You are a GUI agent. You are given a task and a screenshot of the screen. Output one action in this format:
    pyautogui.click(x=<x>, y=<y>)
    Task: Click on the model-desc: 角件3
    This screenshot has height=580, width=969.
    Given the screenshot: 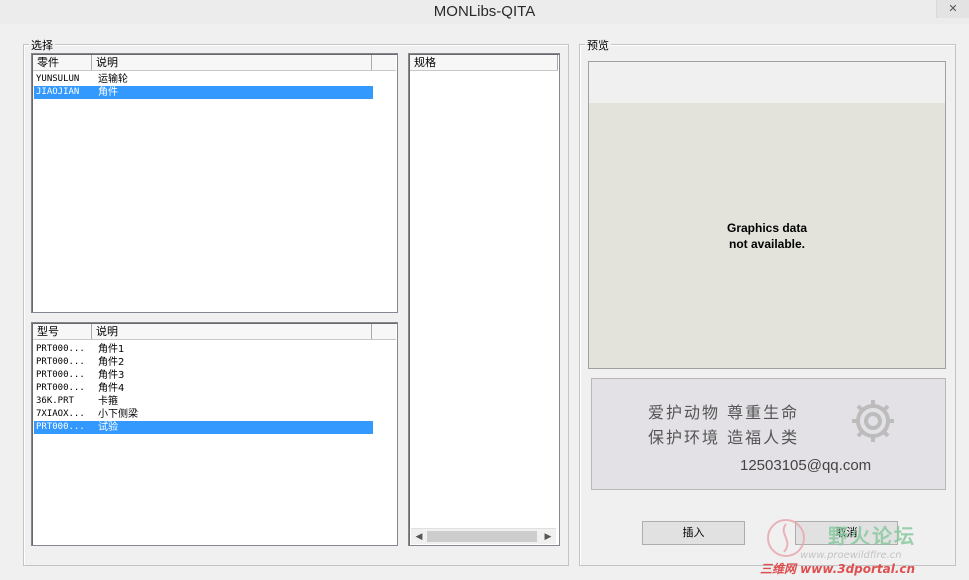 What is the action you would take?
    pyautogui.click(x=111, y=375)
    